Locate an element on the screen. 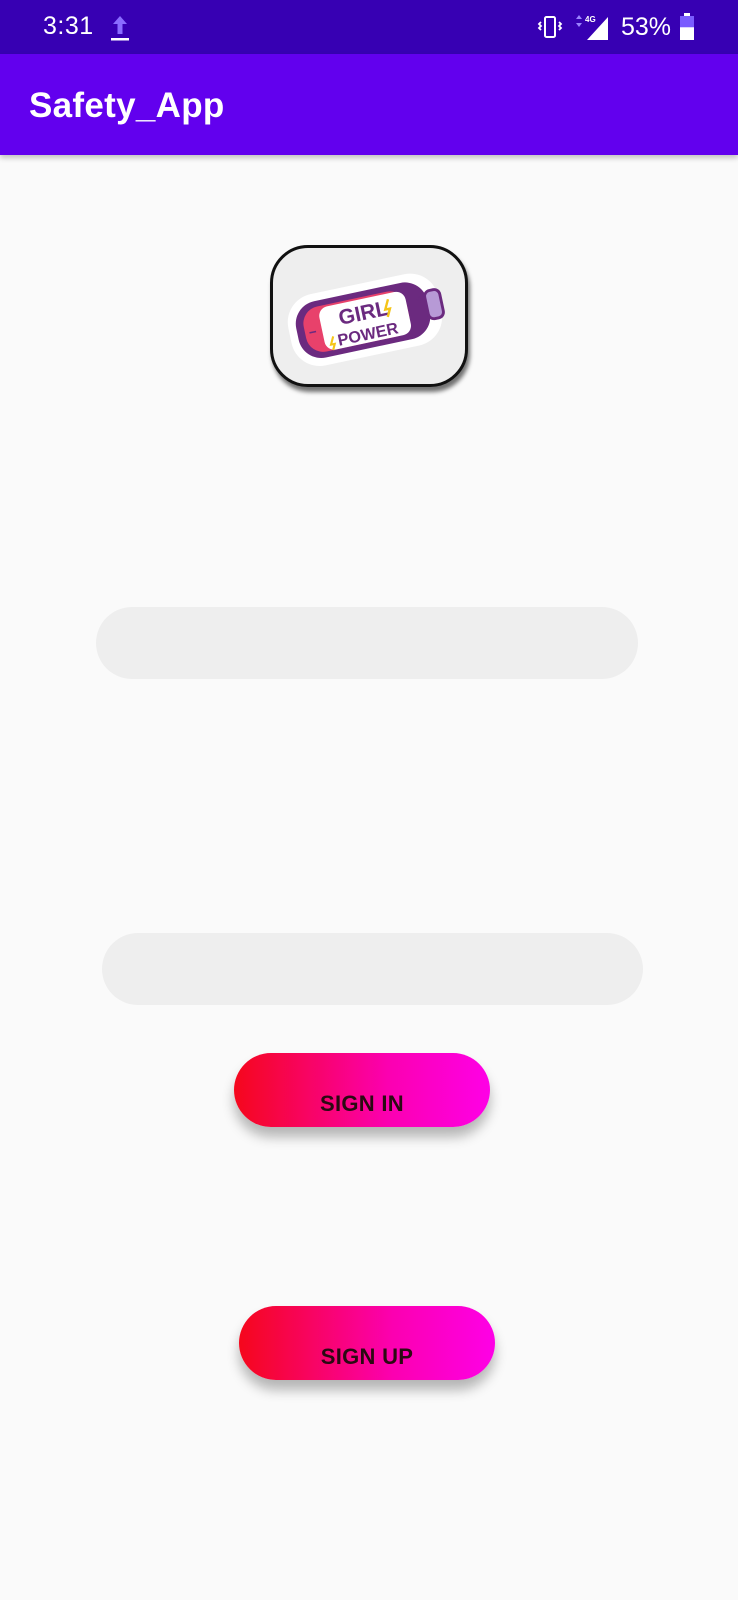  password-input is located at coordinates (372, 969).